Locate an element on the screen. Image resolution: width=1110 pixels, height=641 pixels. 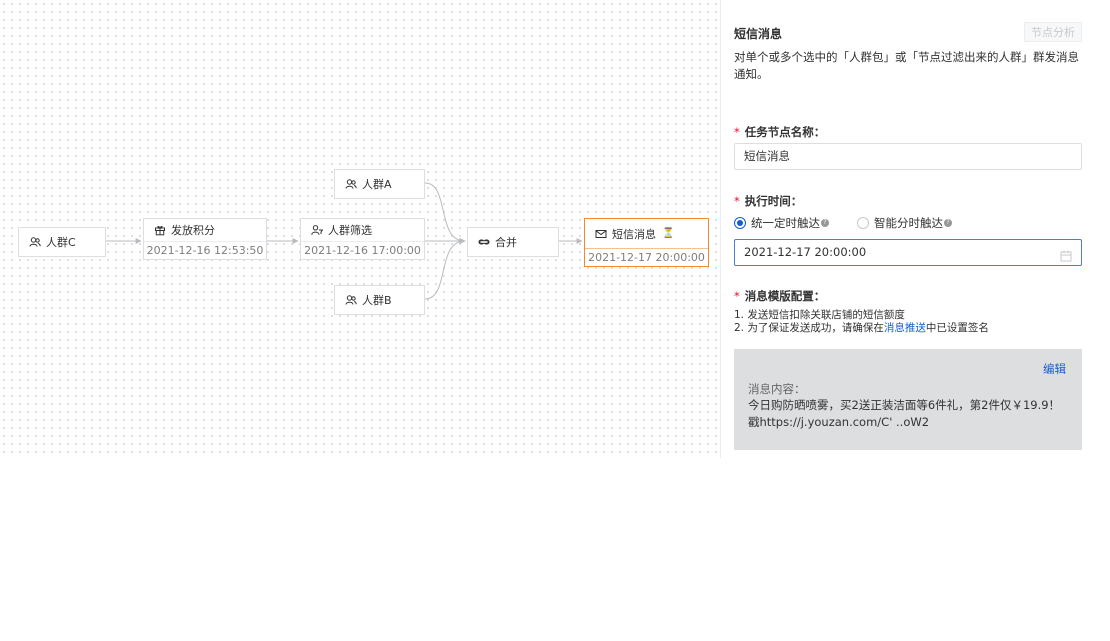
node-time: 2021-12-16 12:53:50 is located at coordinates (205, 250).